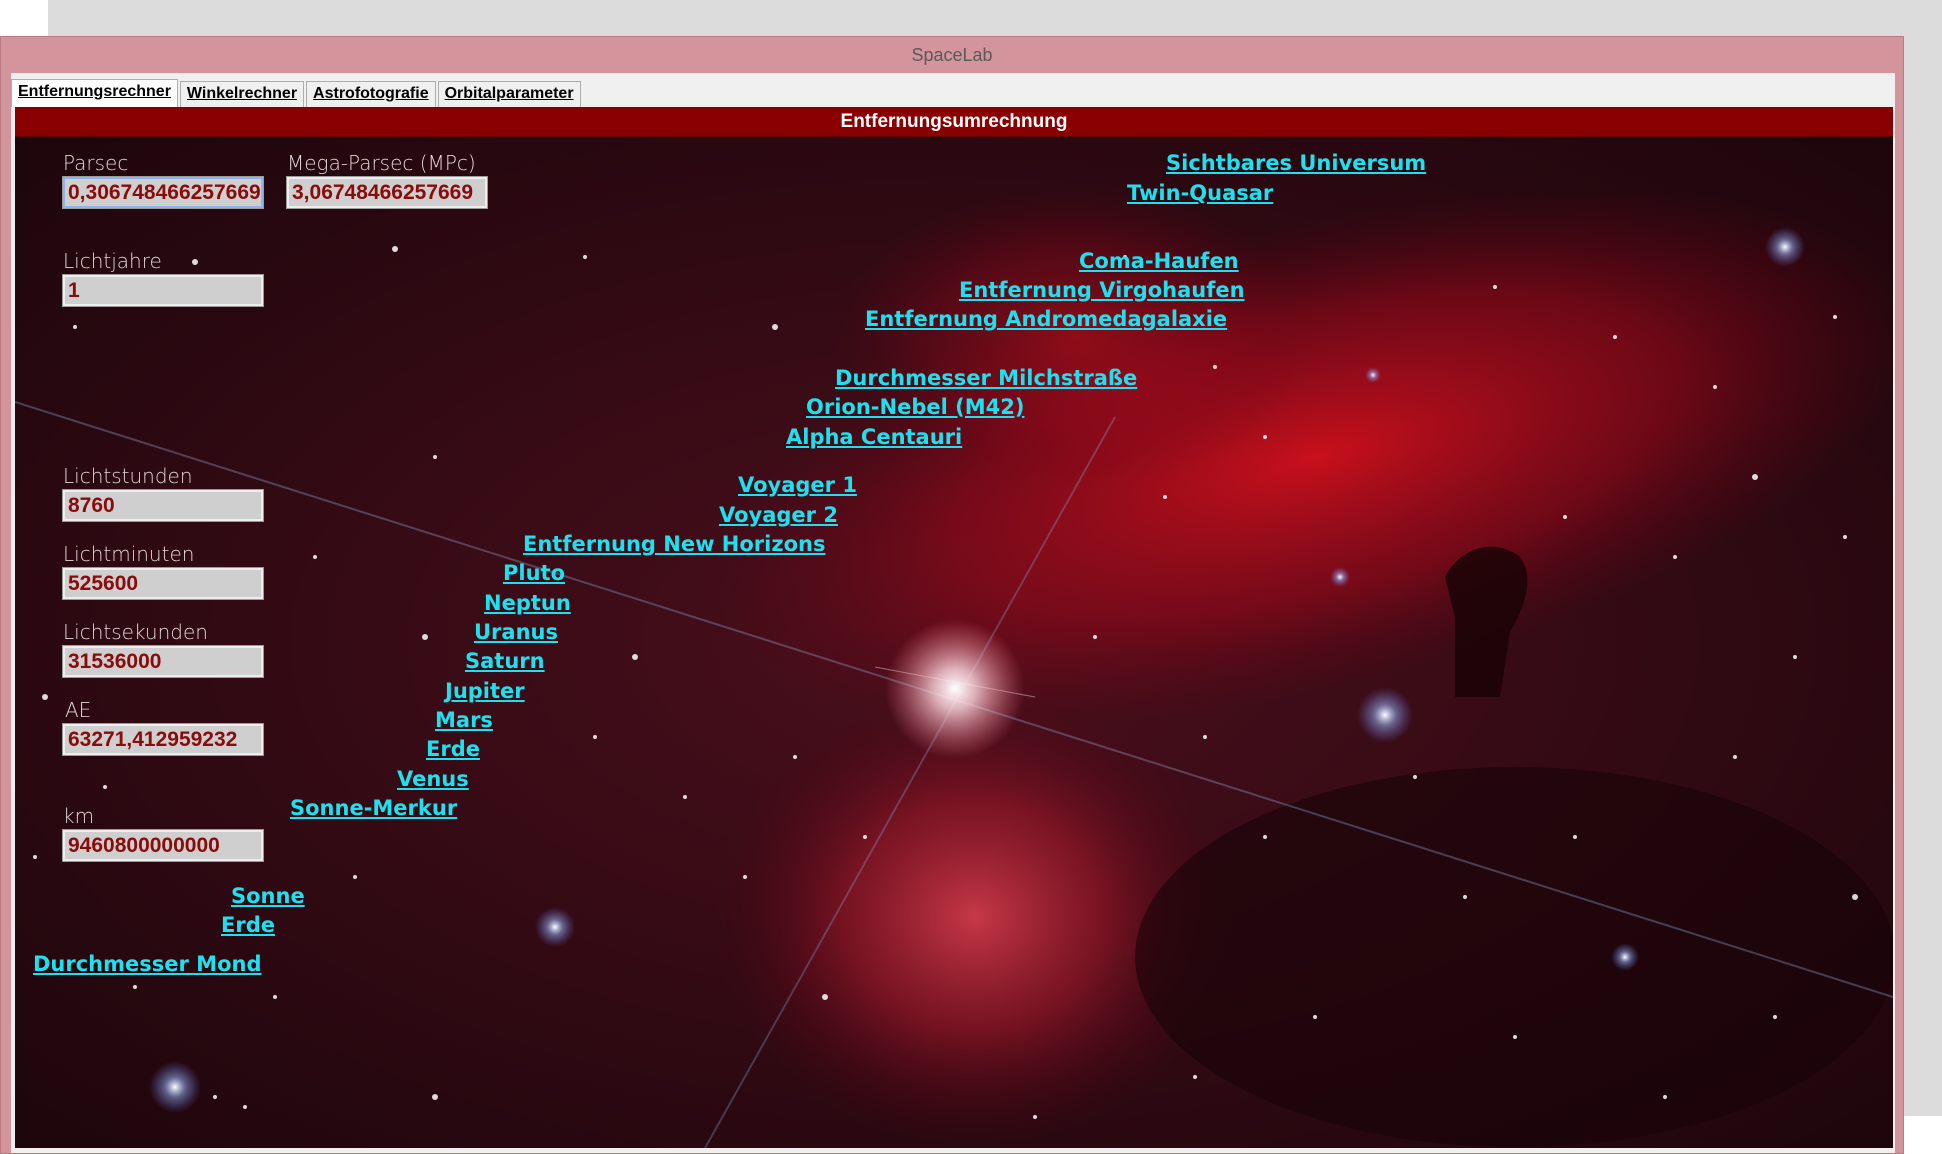  Describe the element at coordinates (952, 54) in the screenshot. I see `window-title: SpaceLab` at that location.